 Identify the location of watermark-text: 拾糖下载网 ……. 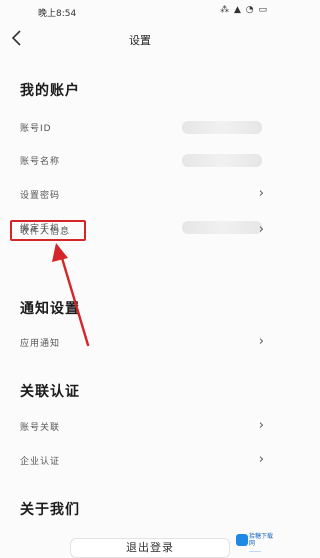
(261, 543).